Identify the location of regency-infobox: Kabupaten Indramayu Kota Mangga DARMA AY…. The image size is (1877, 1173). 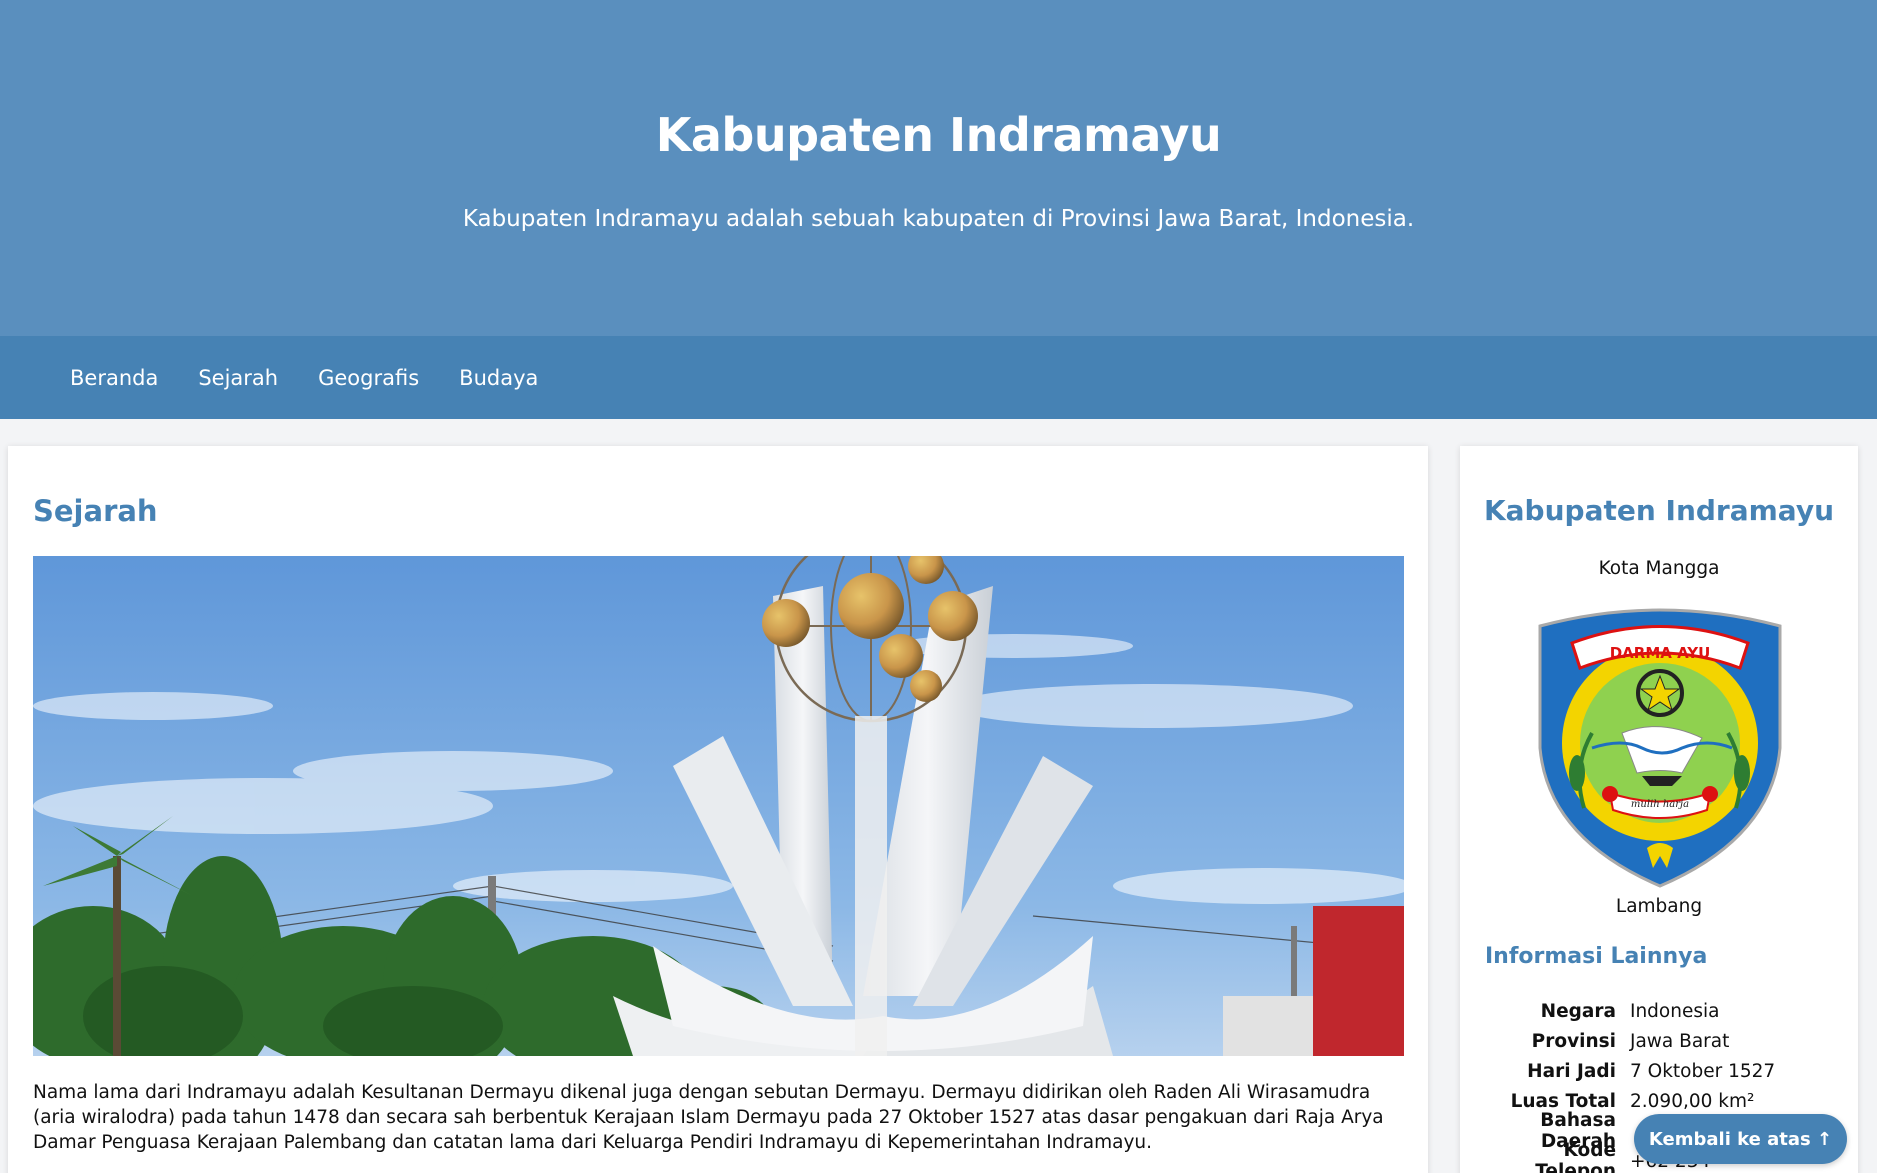
(1659, 809).